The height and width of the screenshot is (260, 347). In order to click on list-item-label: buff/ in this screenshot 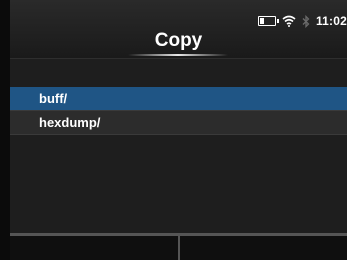, I will do `click(53, 98)`.